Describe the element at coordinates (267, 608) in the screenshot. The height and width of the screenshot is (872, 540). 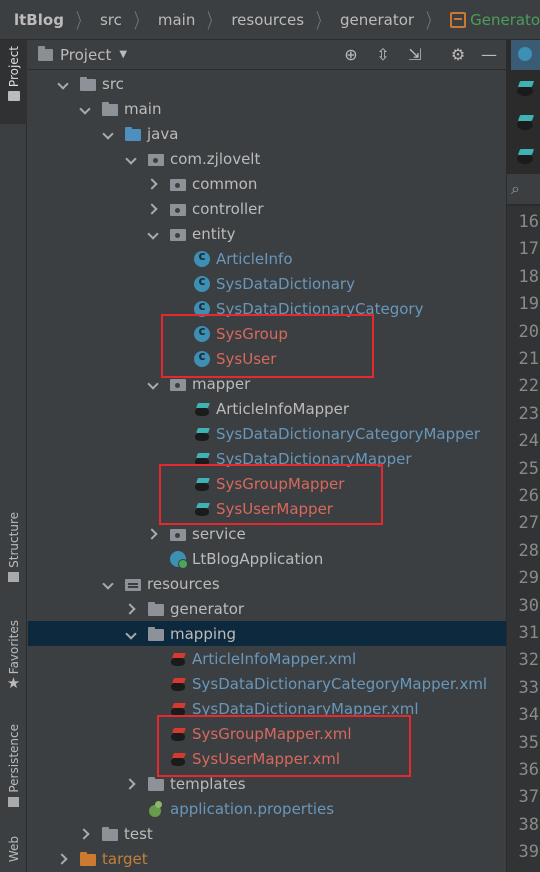
I see `tree-node-generator: generator` at that location.